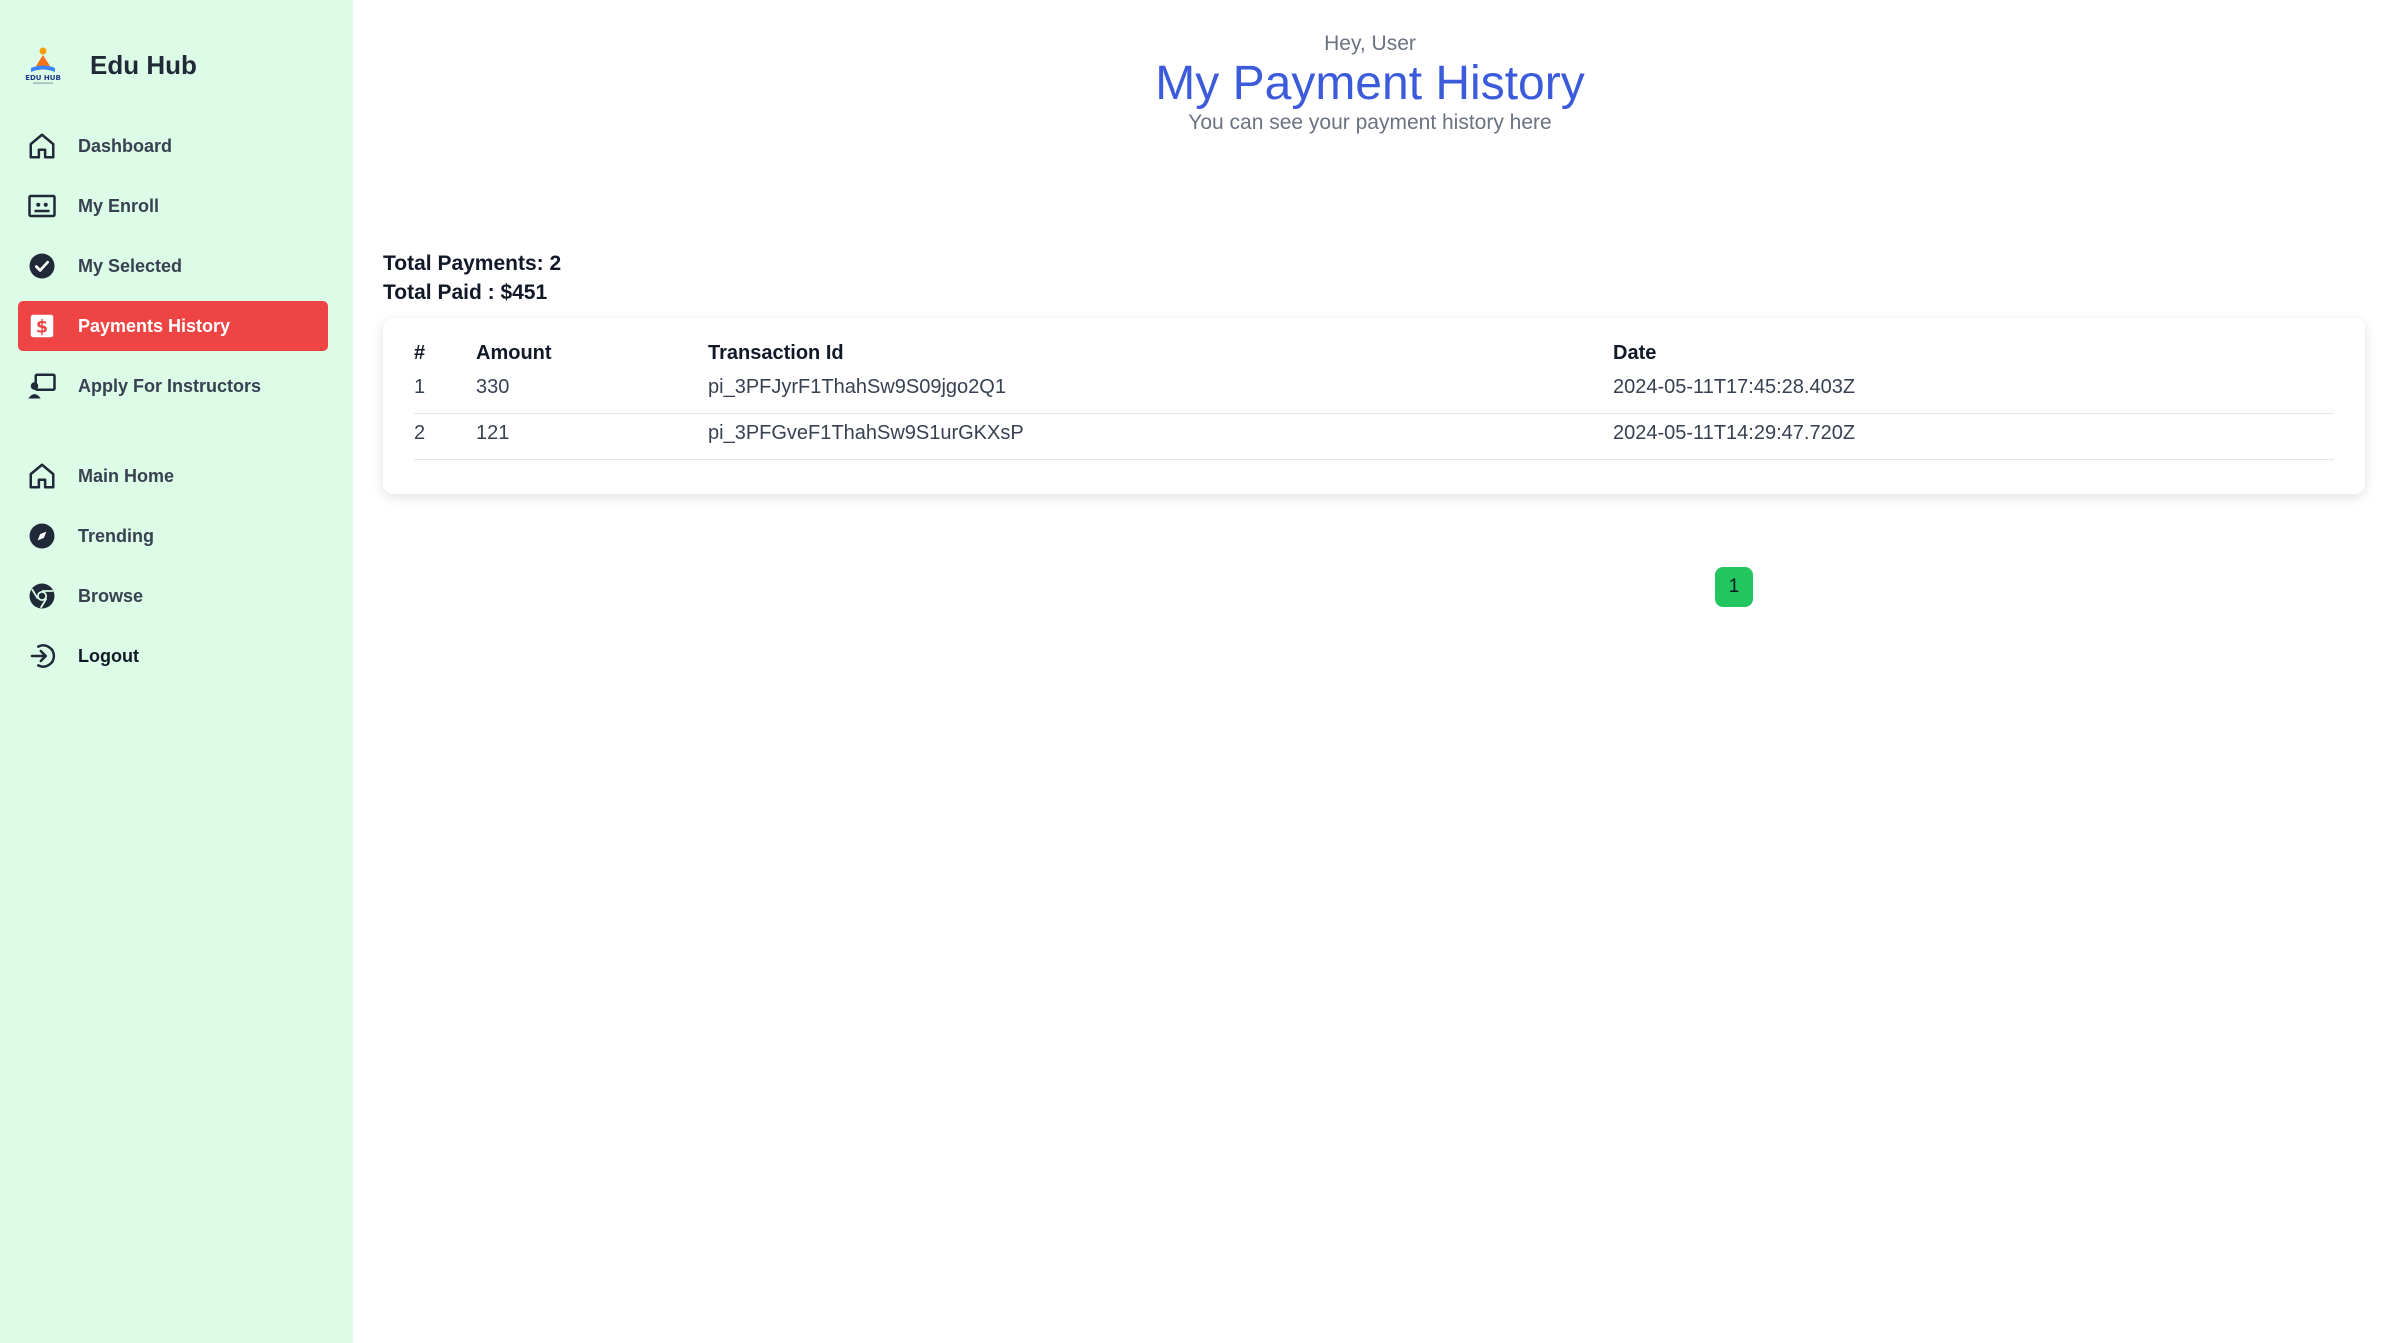 This screenshot has width=2387, height=1343. I want to click on check-circle-icon, so click(42, 266).